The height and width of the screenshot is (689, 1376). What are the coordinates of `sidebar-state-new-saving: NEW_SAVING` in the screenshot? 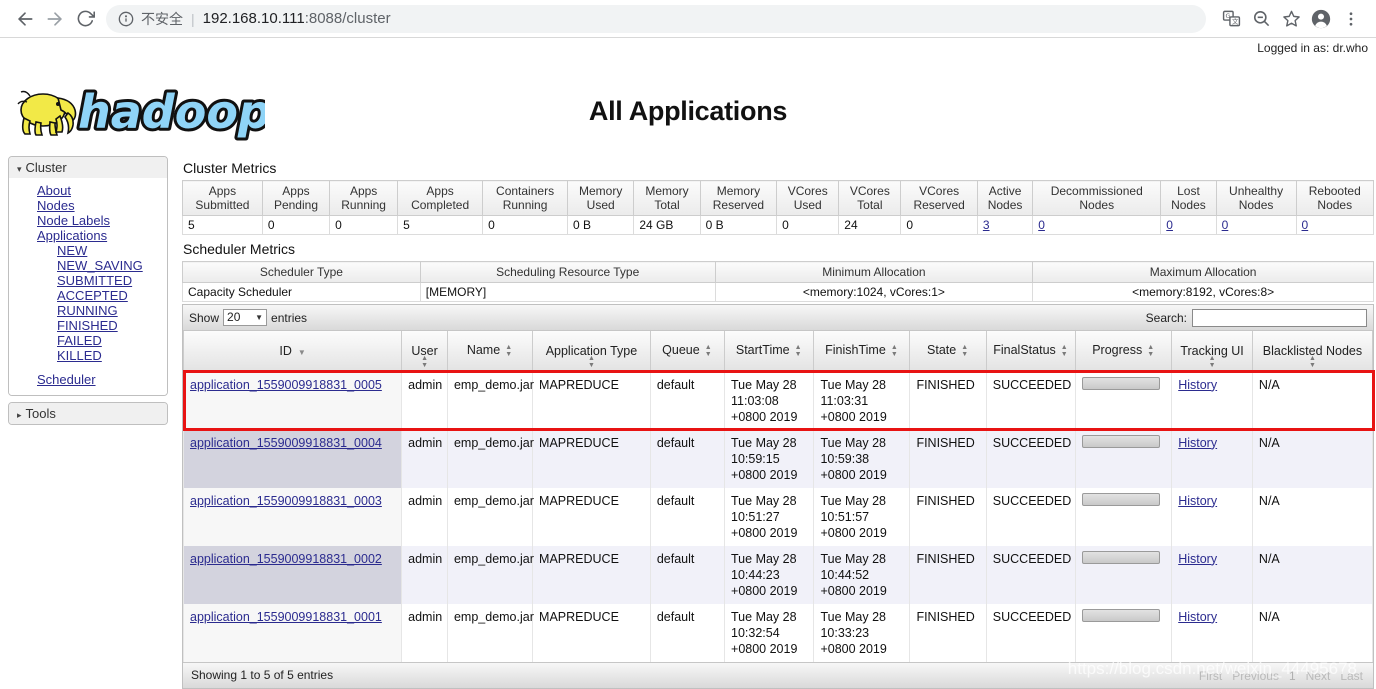 It's located at (88, 265).